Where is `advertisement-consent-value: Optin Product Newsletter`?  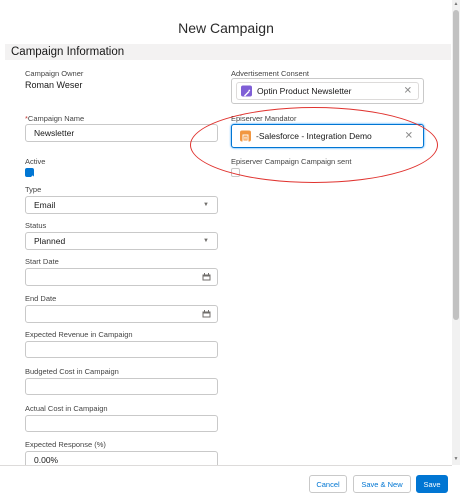 advertisement-consent-value: Optin Product Newsletter is located at coordinates (304, 91).